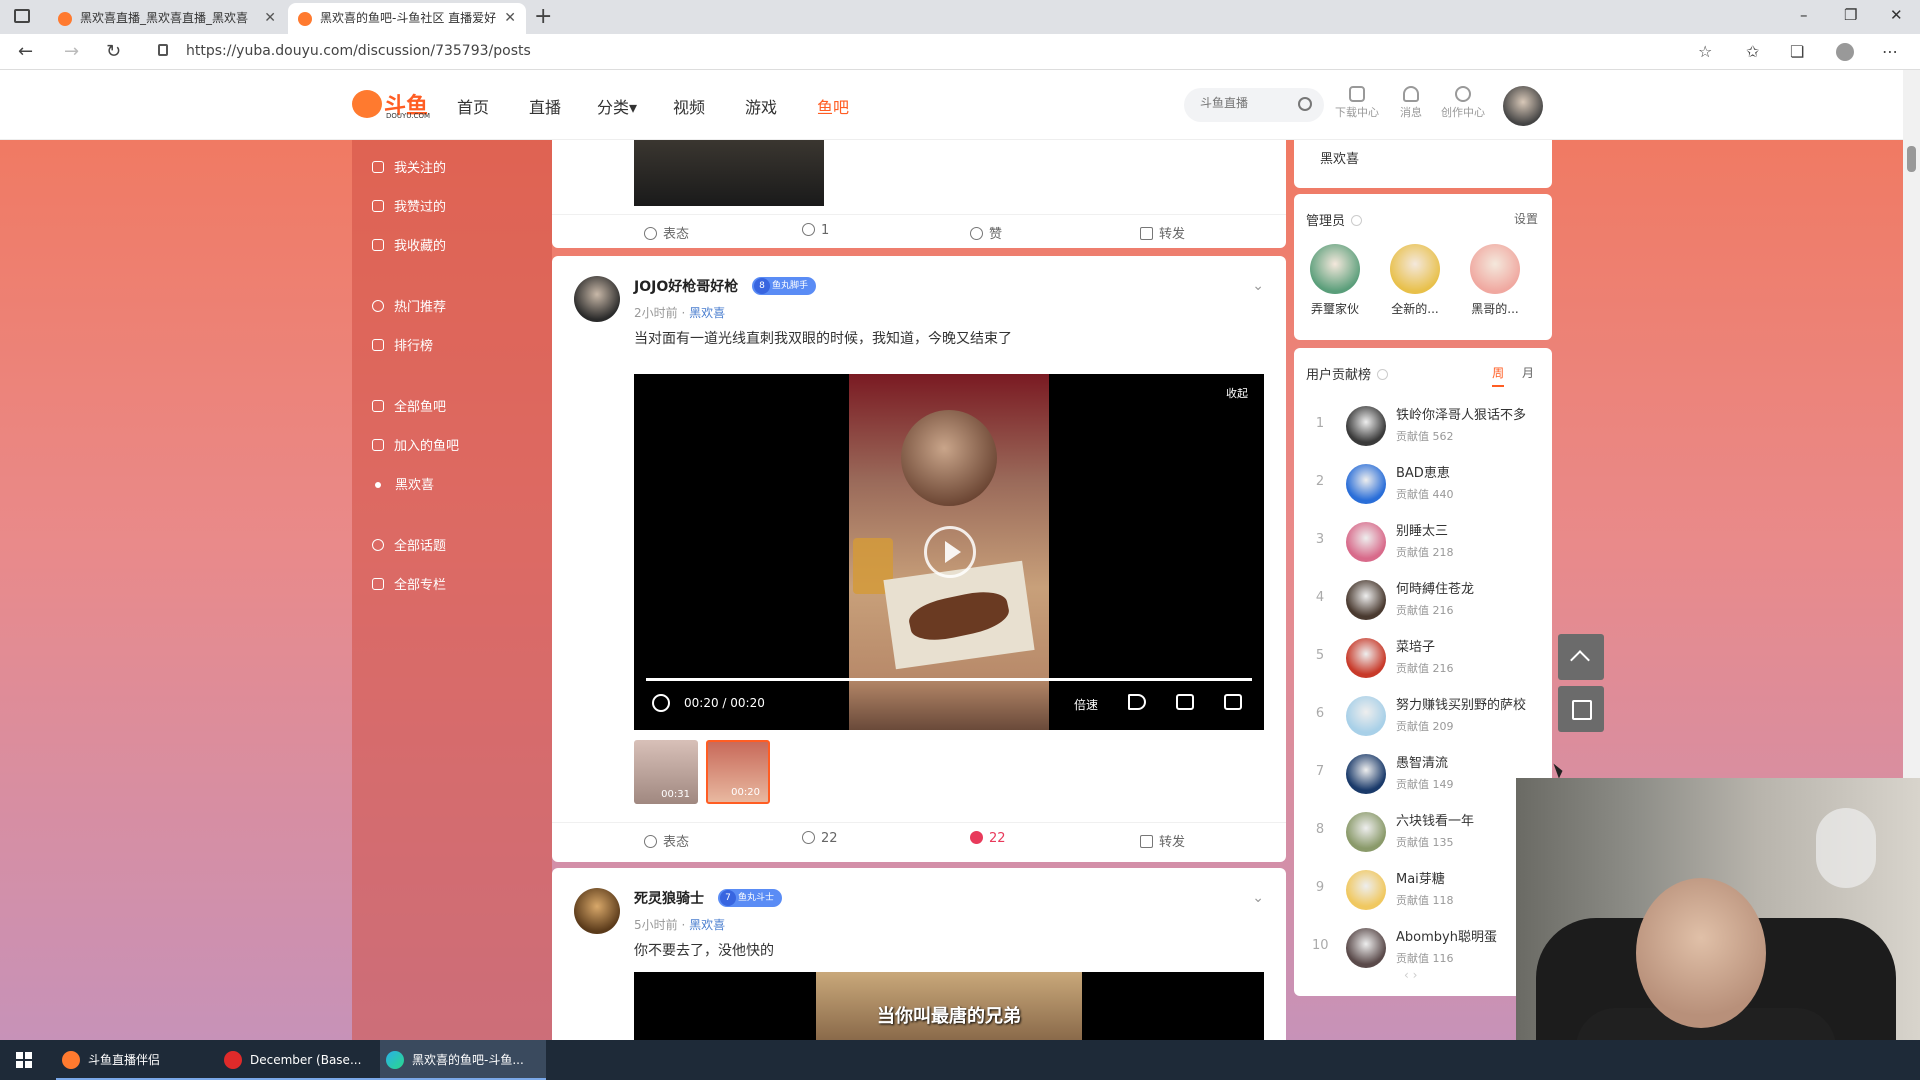 This screenshot has height=1080, width=1920. Describe the element at coordinates (391, 104) in the screenshot. I see `douyu-logo: 斗鱼 DOUYU.COM` at that location.